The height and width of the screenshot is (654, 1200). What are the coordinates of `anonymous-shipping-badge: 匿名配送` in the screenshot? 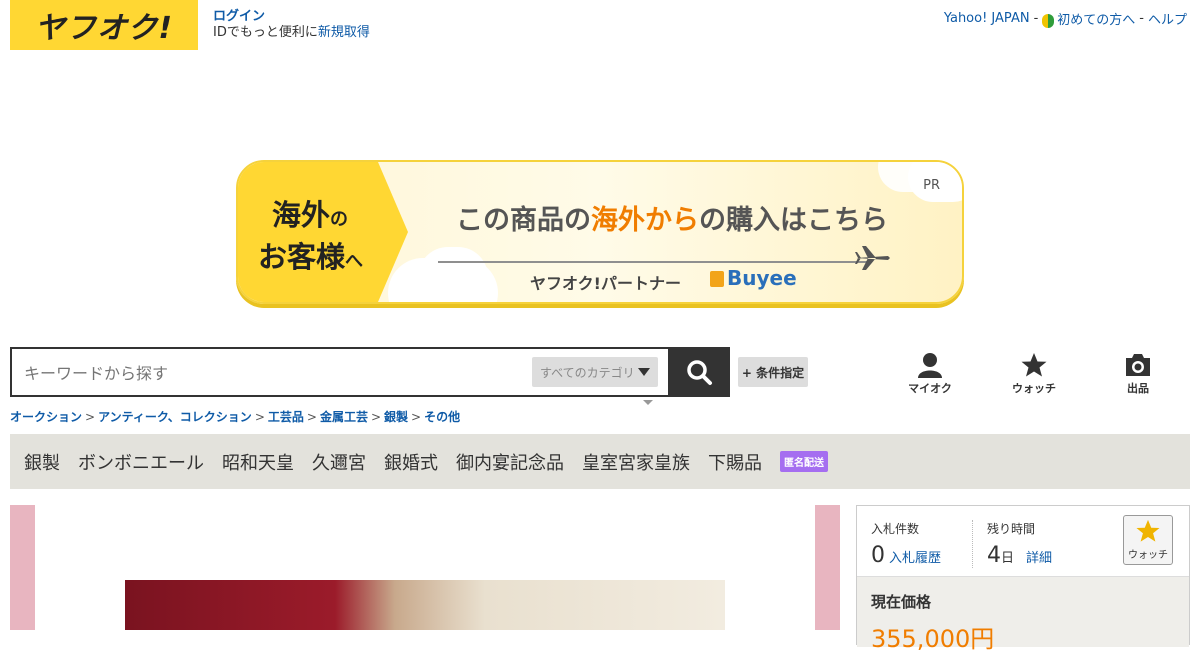 It's located at (804, 461).